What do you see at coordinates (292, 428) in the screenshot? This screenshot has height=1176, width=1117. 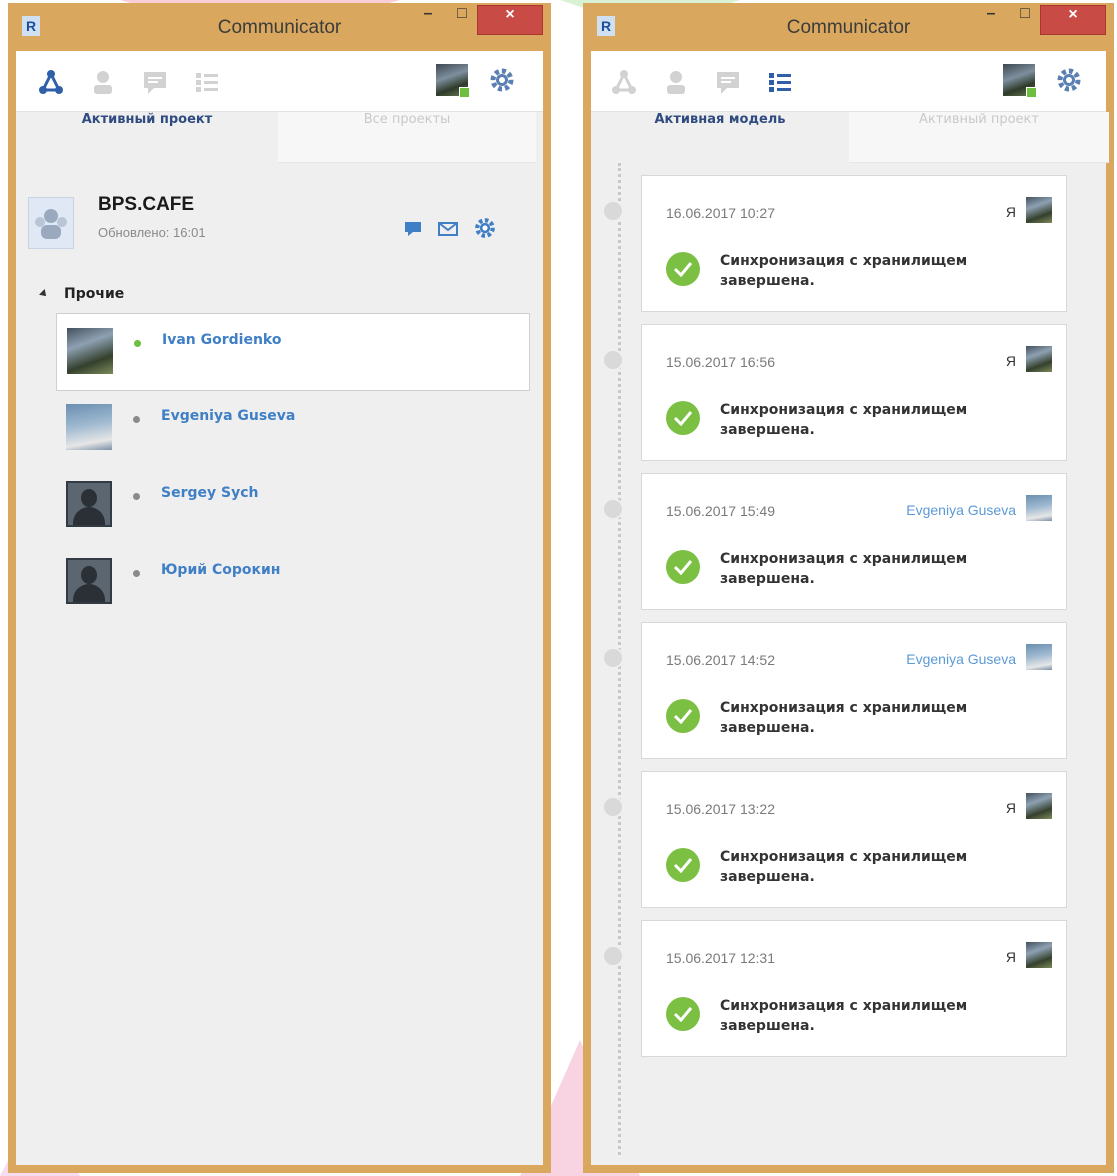 I see `contact-item: Evgeniya Guseva` at bounding box center [292, 428].